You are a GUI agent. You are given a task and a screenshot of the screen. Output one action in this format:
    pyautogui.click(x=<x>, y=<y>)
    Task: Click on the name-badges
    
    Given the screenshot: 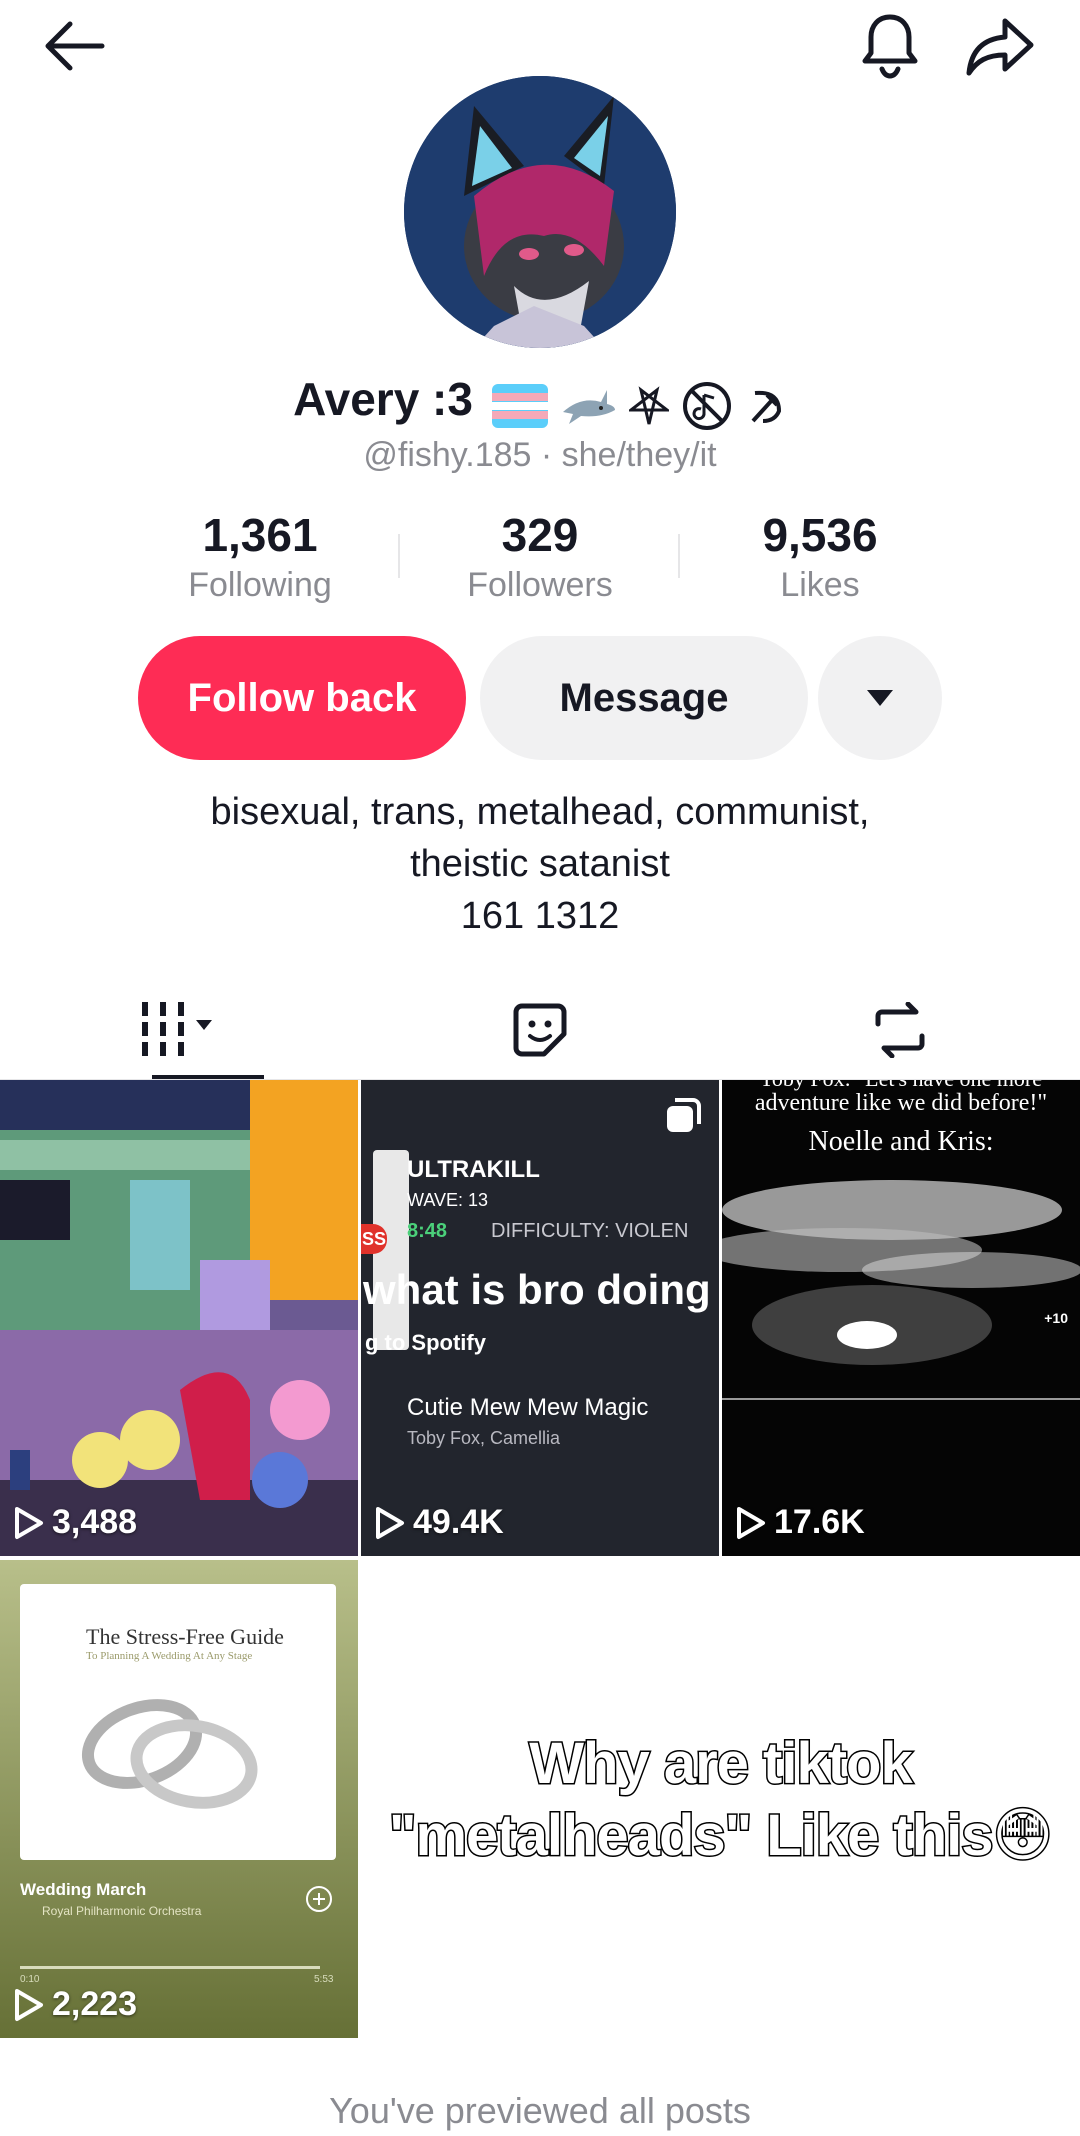 What is the action you would take?
    pyautogui.click(x=639, y=403)
    